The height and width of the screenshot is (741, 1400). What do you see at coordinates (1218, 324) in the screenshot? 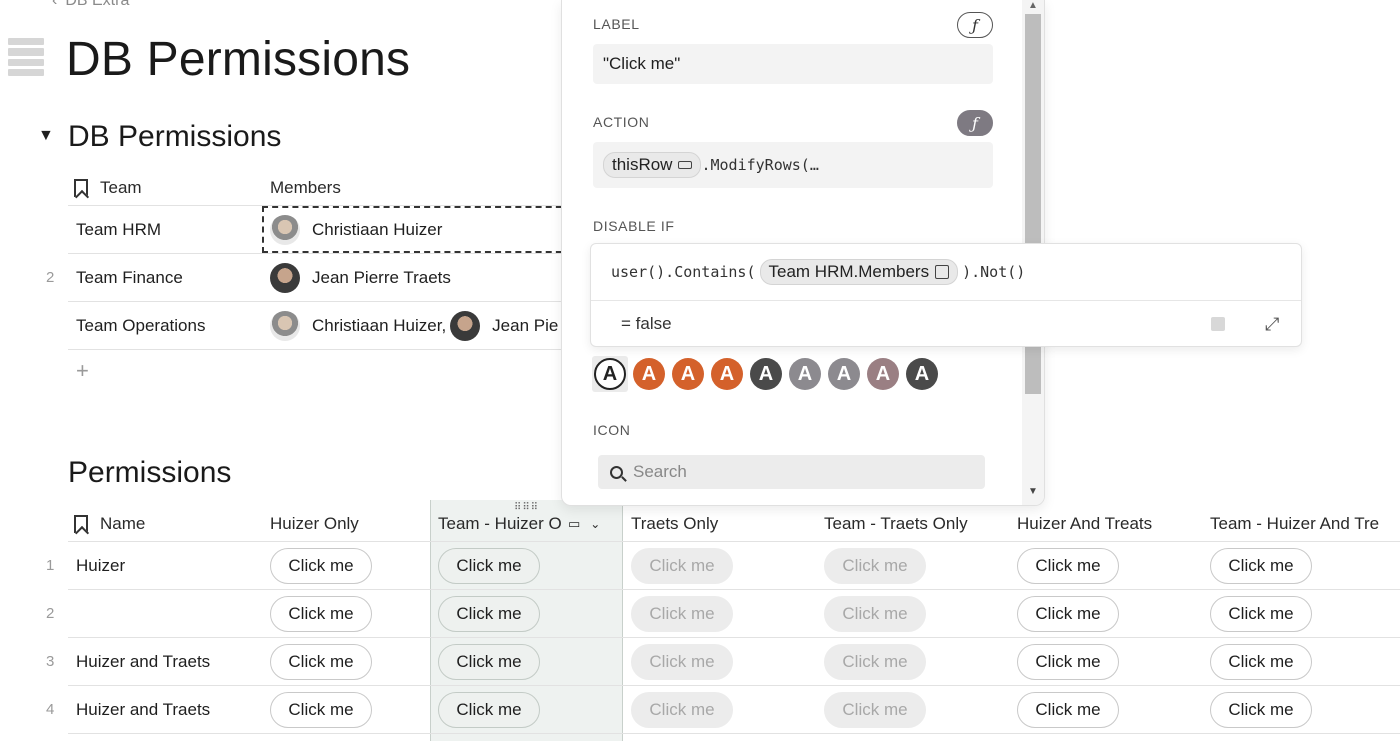
I see `checkbox-icon` at bounding box center [1218, 324].